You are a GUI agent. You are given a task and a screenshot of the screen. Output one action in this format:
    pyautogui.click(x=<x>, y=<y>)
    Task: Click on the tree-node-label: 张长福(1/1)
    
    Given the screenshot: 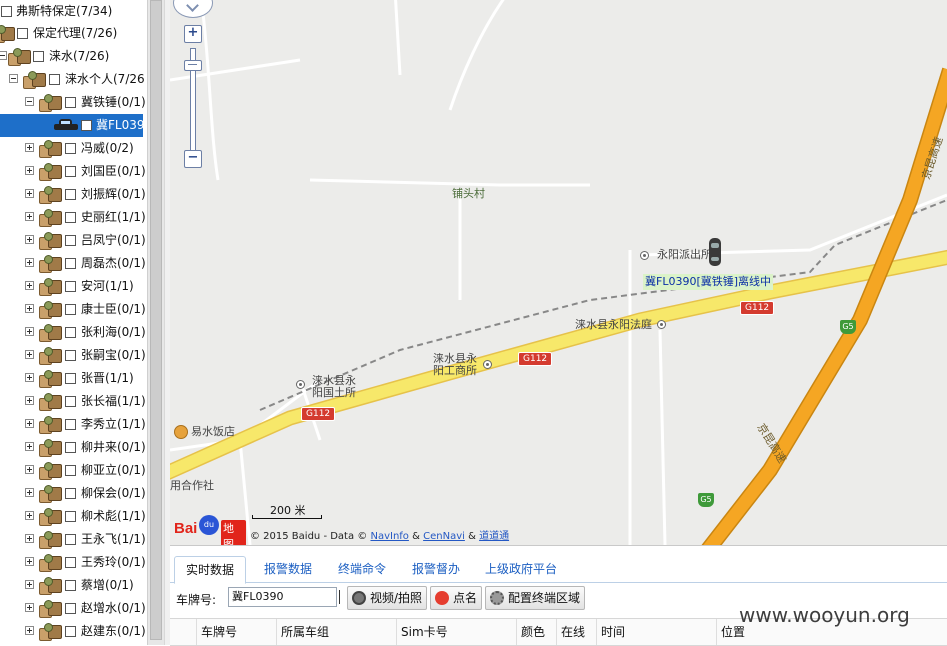 What is the action you would take?
    pyautogui.click(x=113, y=401)
    